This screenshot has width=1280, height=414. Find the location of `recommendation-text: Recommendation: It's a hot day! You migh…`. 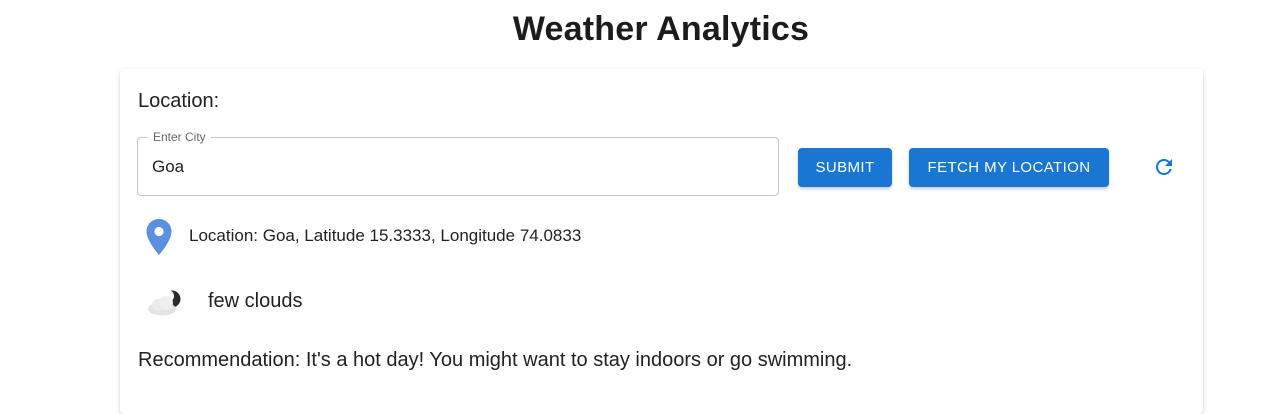

recommendation-text: Recommendation: It's a hot day! You migh… is located at coordinates (495, 360).